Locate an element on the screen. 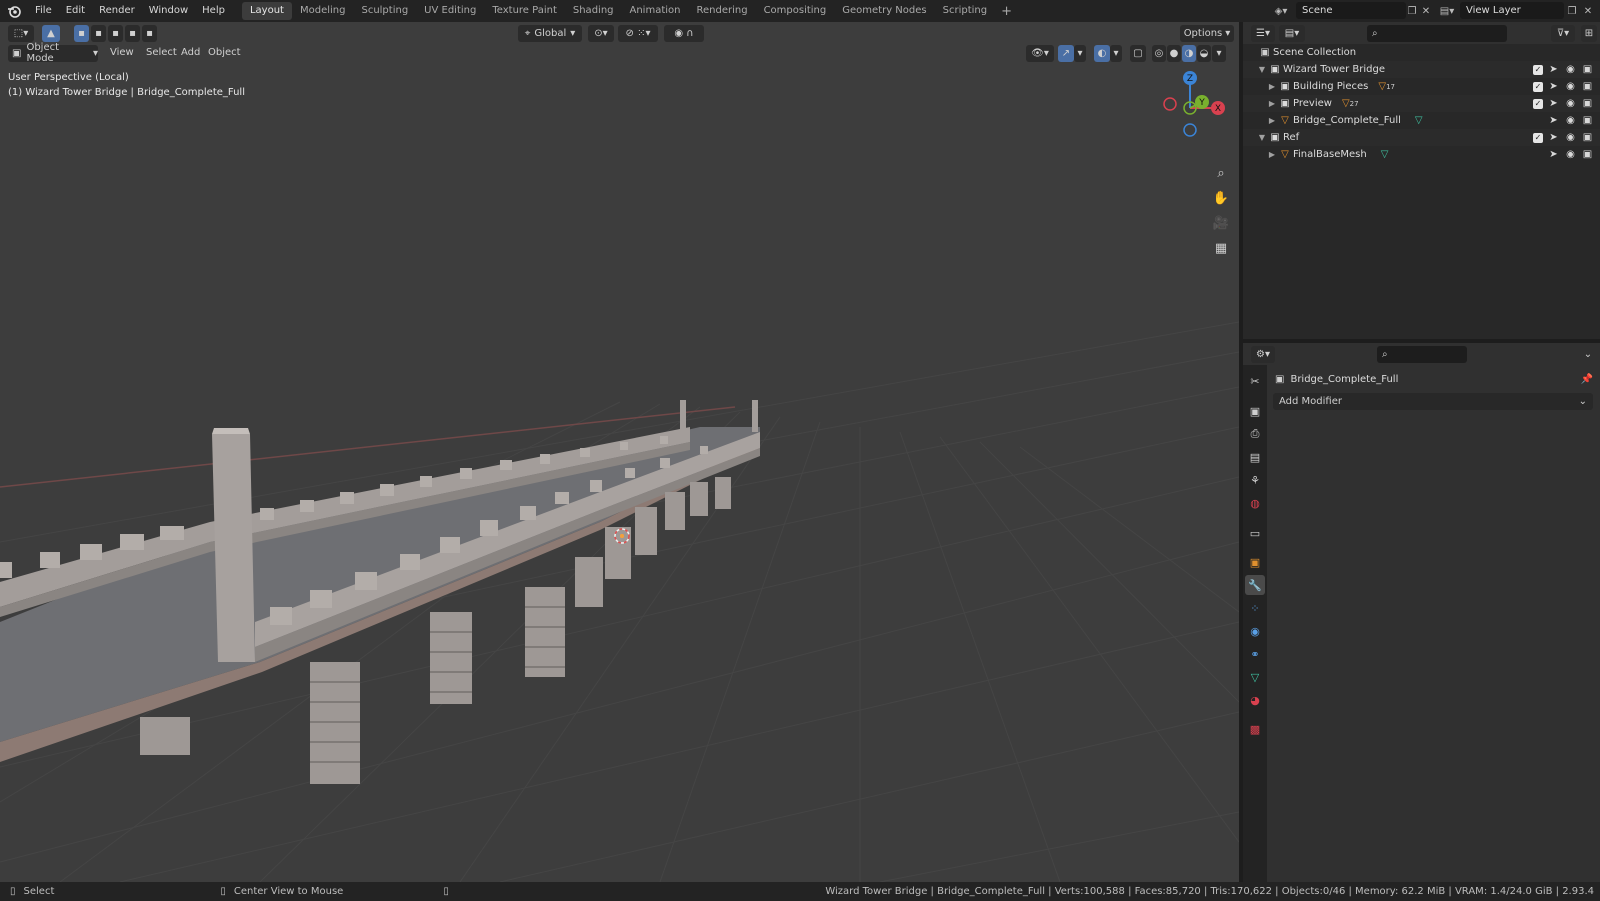 This screenshot has width=1600, height=901. object-tab-icon: ▣ is located at coordinates (1255, 562).